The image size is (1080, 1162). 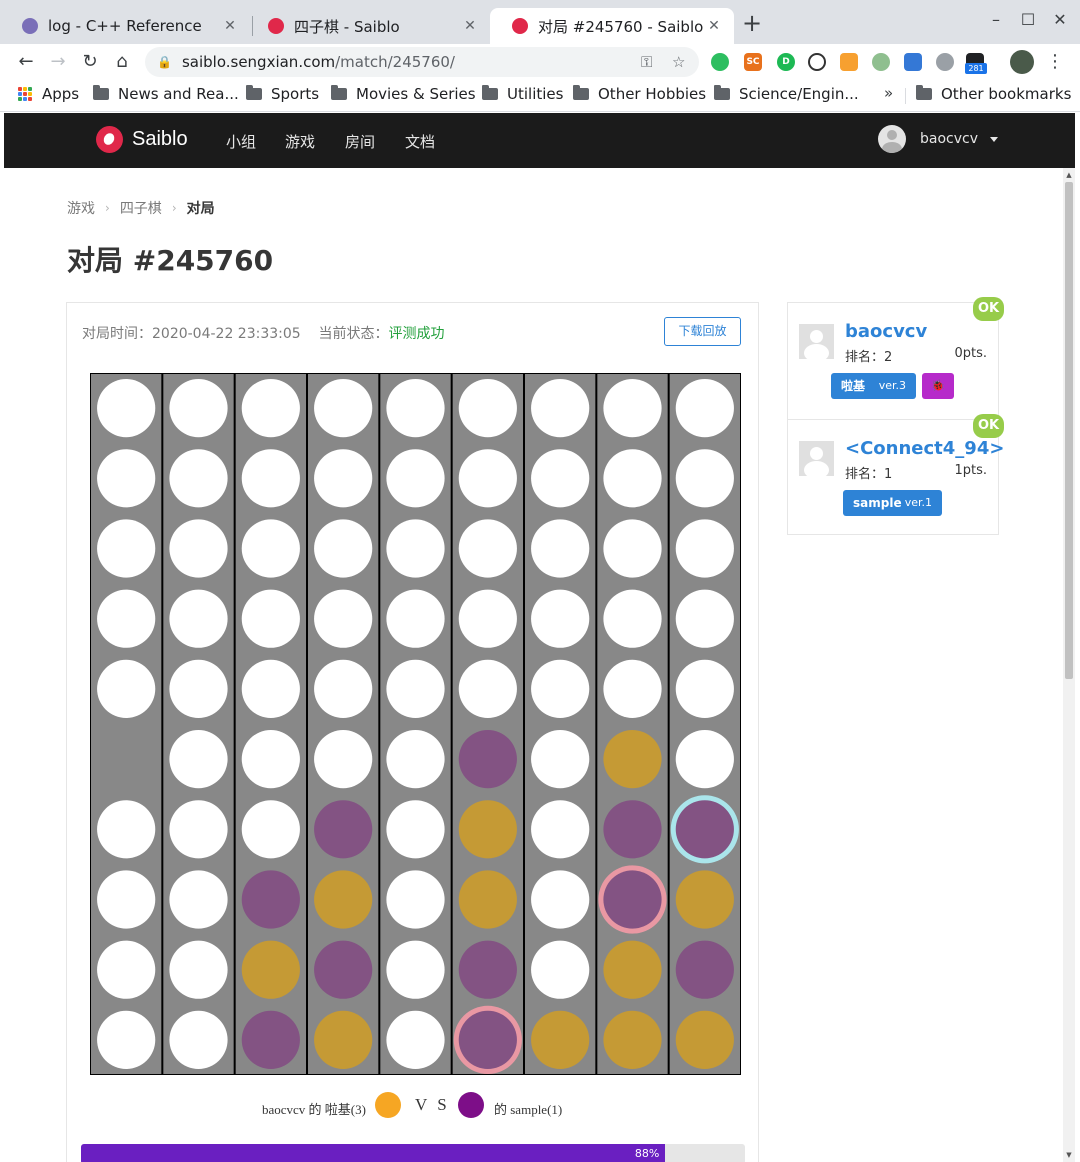 I want to click on circle-extension-icon, so click(x=881, y=62).